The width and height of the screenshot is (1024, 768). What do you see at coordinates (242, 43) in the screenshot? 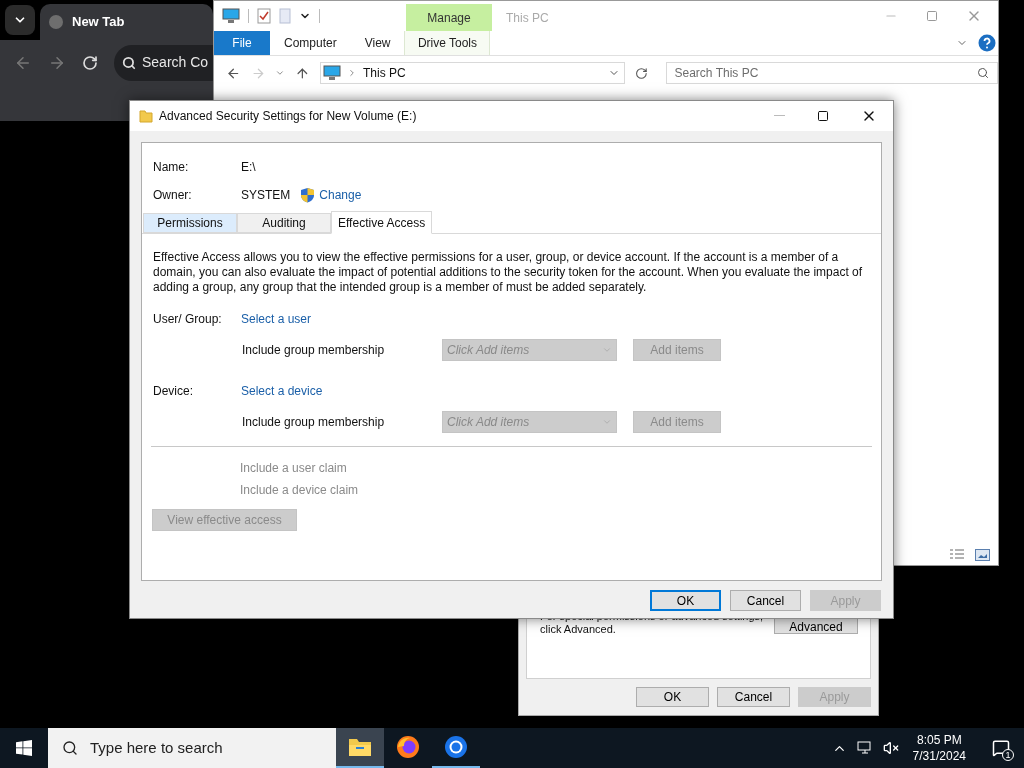
I see `ribbon-tab: File` at bounding box center [242, 43].